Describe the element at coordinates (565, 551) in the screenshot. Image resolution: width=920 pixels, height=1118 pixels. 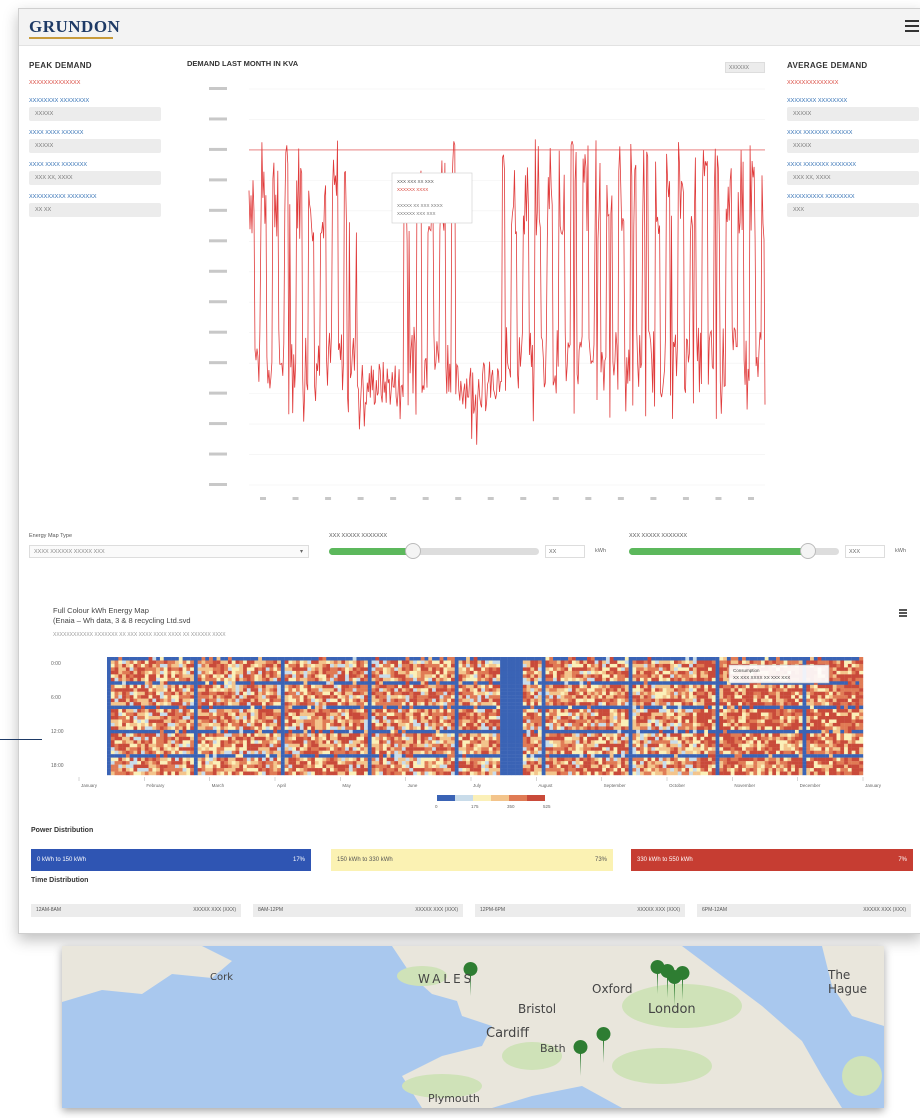
I see `slider1-input: XX` at that location.